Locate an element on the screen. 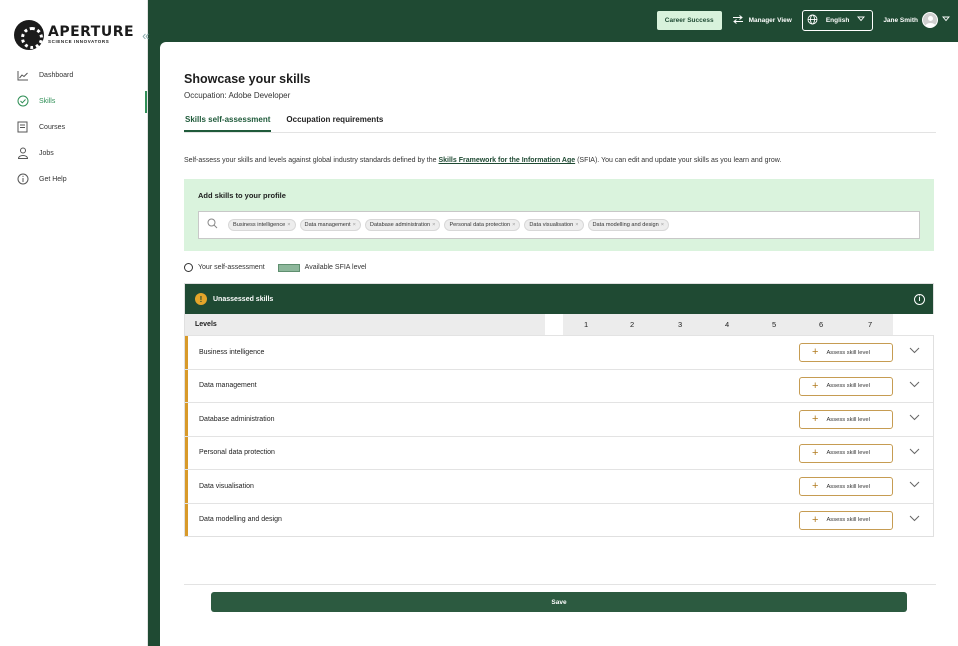  info-icon: i is located at coordinates (919, 299).